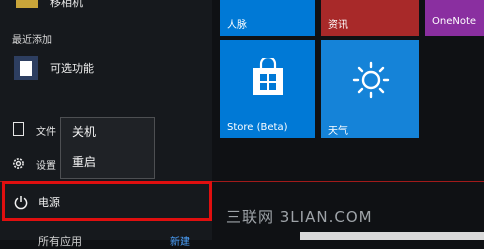 Image resolution: width=484 pixels, height=249 pixels. I want to click on top-app-label: 移相机, so click(66, 5).